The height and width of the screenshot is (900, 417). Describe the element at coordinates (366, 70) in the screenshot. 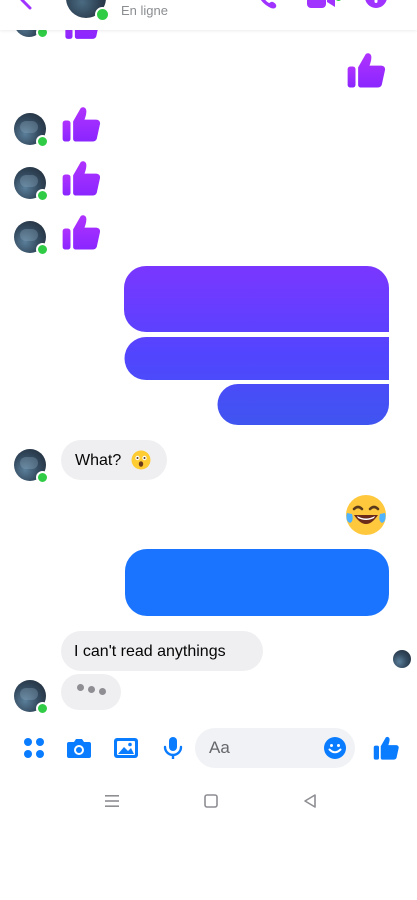

I see `thumbs-up-message-outgoing` at that location.